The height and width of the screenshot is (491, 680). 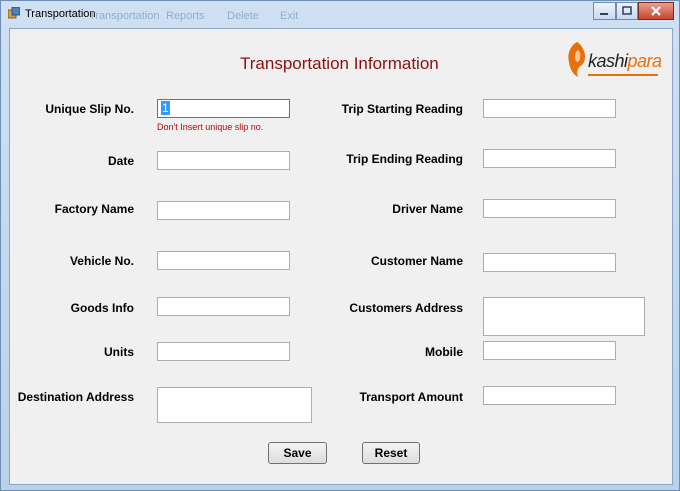 What do you see at coordinates (223, 351) in the screenshot?
I see `units-input` at bounding box center [223, 351].